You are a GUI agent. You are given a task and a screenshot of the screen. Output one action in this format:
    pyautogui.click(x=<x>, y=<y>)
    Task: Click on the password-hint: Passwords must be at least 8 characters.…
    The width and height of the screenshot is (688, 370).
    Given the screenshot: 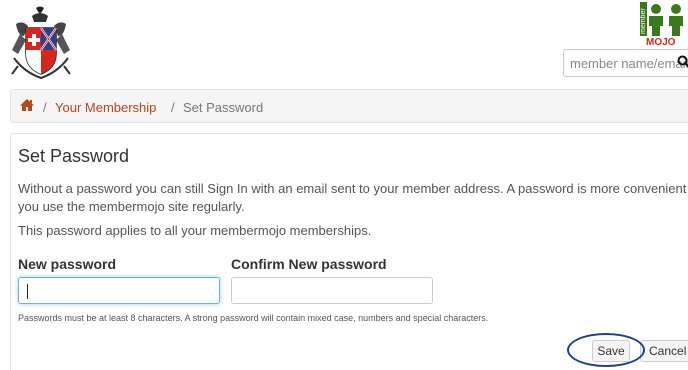 What is the action you would take?
    pyautogui.click(x=253, y=318)
    